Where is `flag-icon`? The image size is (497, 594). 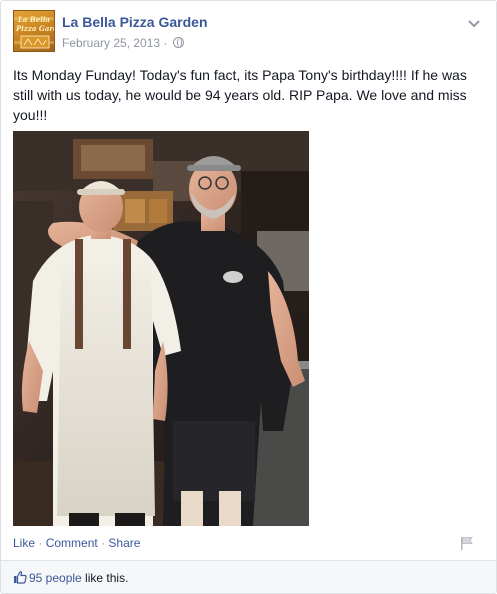
flag-icon is located at coordinates (467, 543).